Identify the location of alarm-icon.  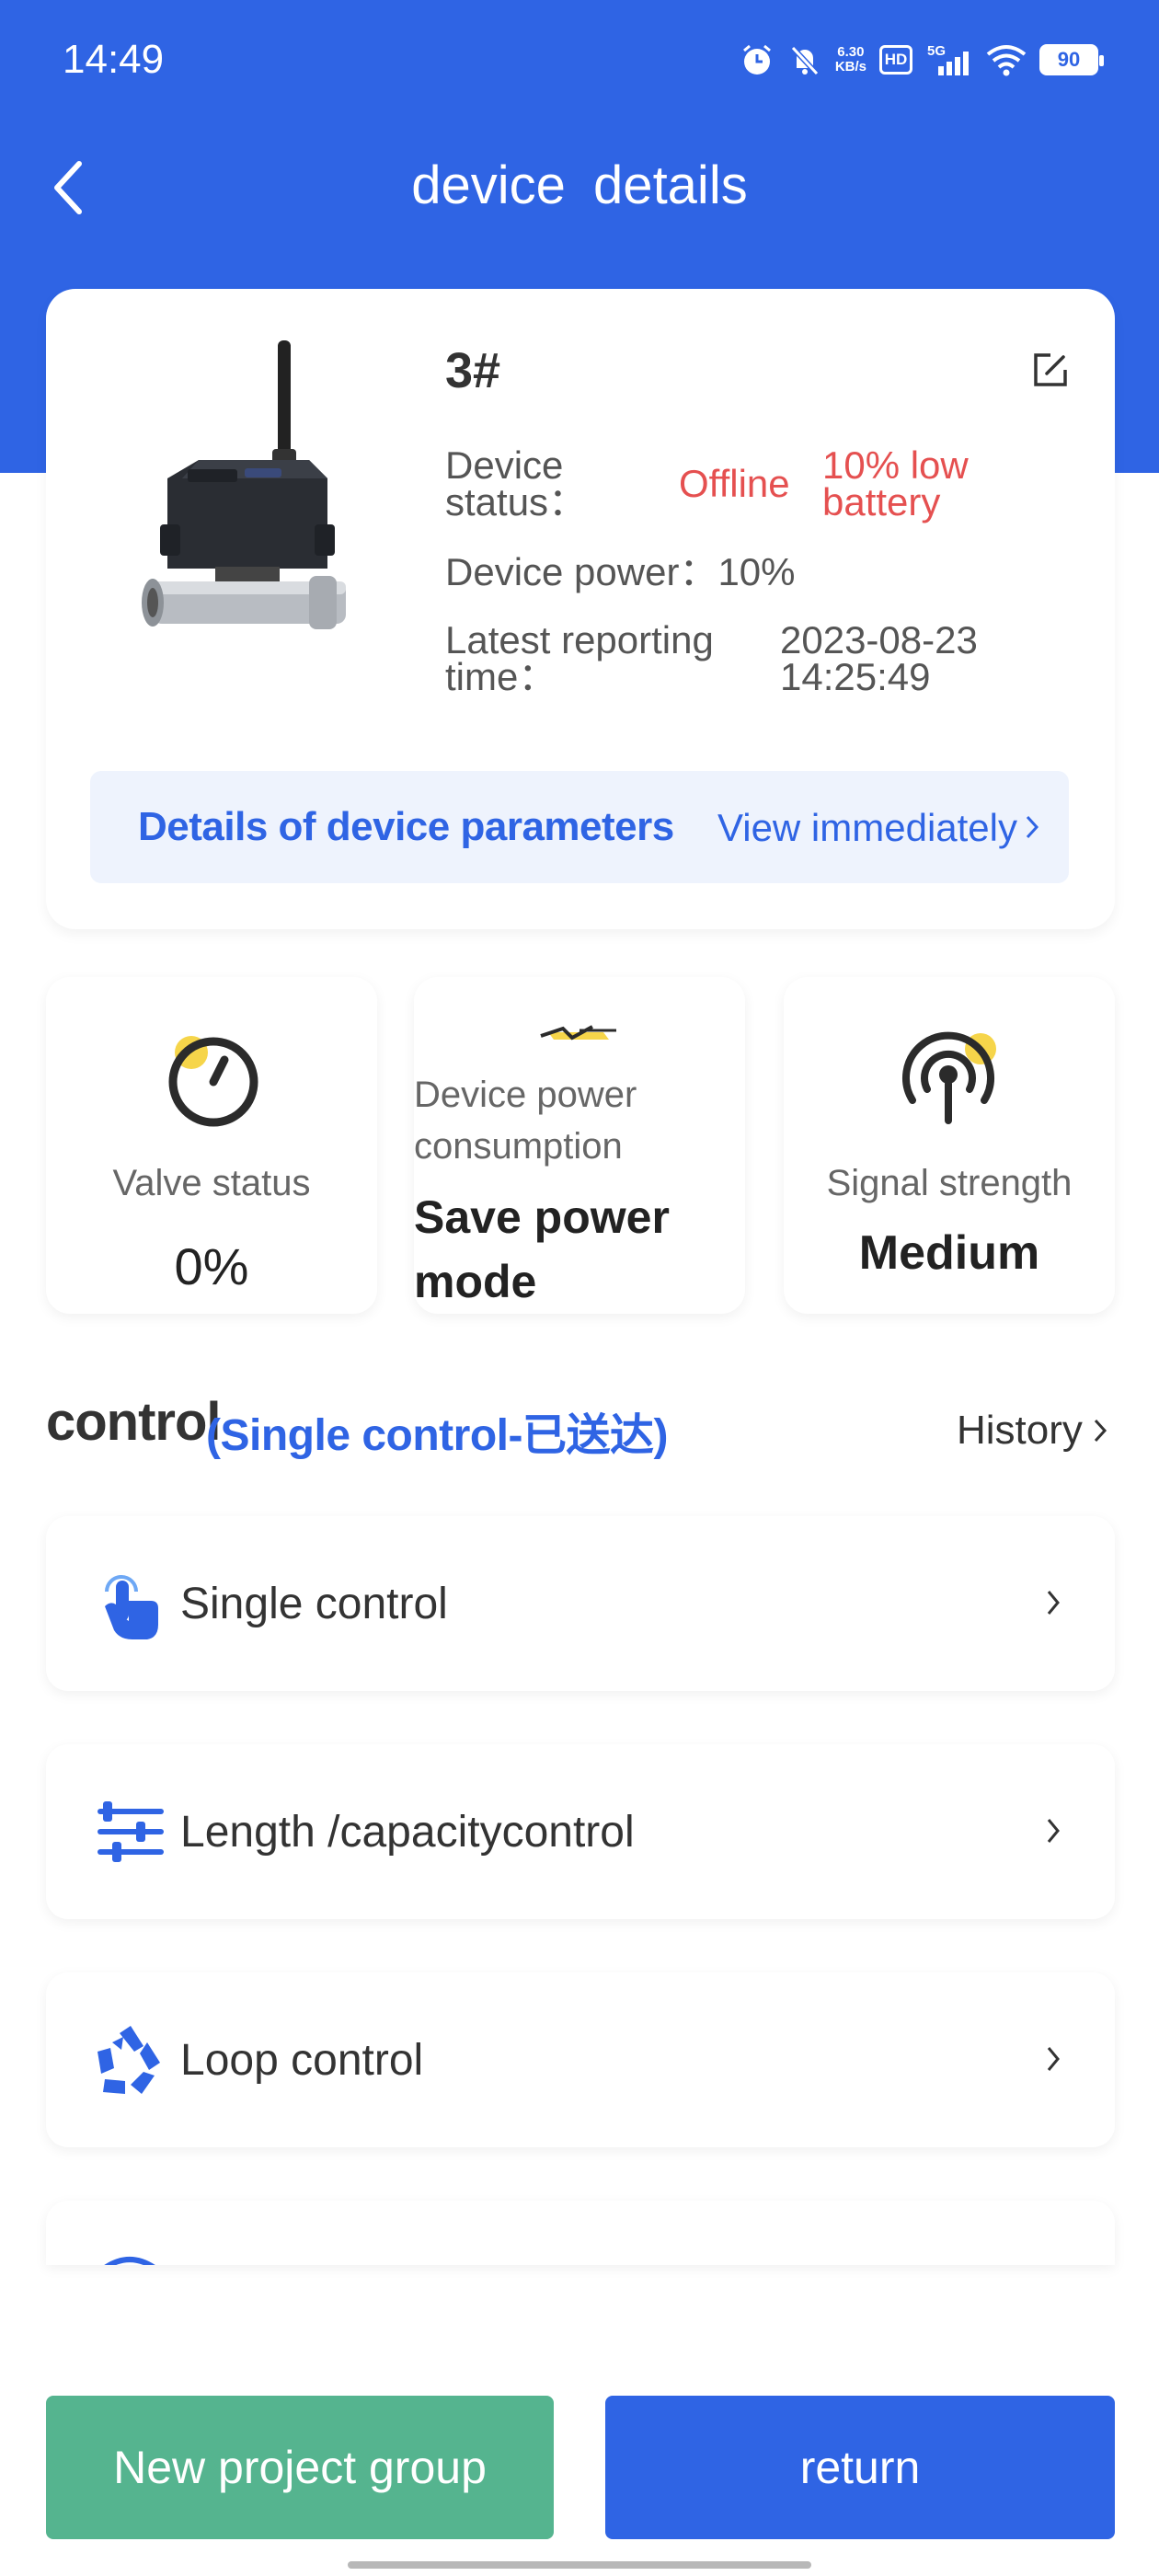
(756, 59).